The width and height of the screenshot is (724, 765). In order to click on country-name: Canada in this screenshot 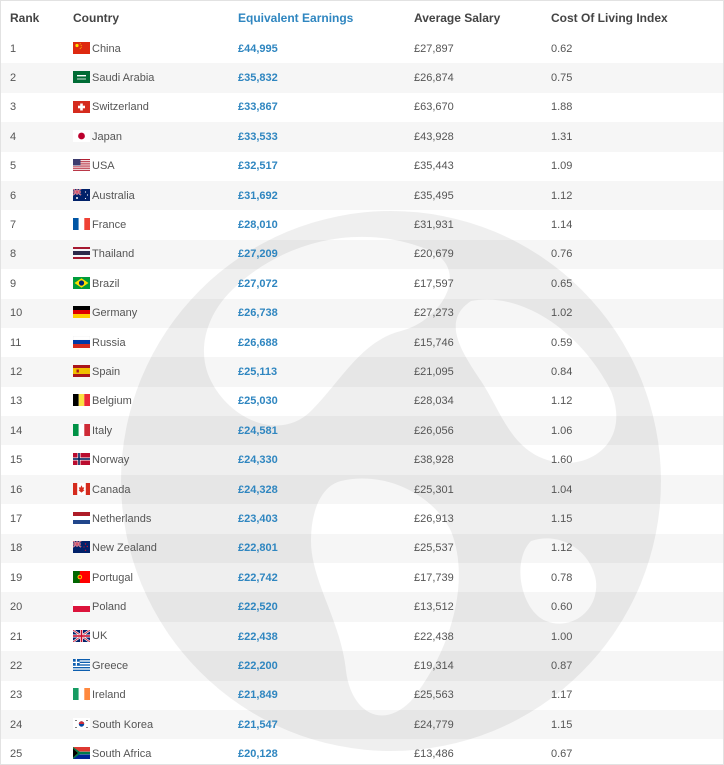, I will do `click(111, 489)`.